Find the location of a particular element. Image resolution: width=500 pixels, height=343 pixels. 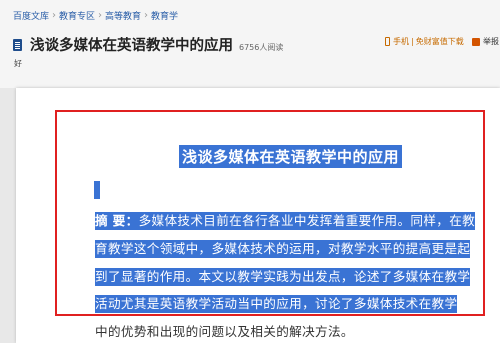

phone-download-link: 手机 | 免财富值下载 is located at coordinates (424, 41).